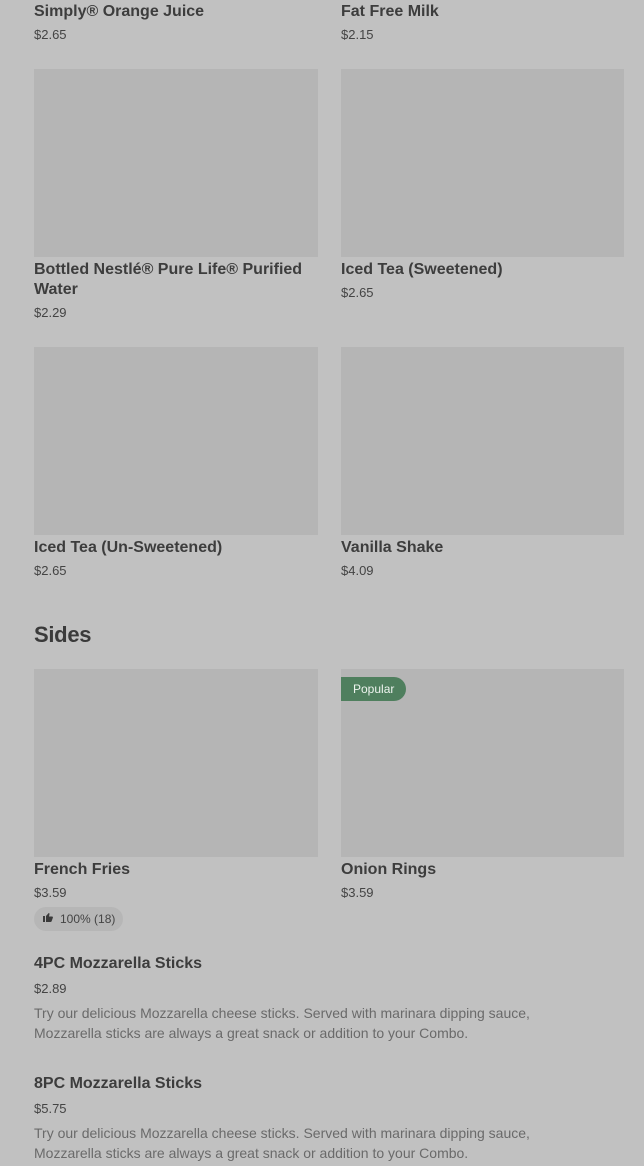  What do you see at coordinates (118, 1084) in the screenshot?
I see `list-item-name: 8PC Mozzarella Sticks` at bounding box center [118, 1084].